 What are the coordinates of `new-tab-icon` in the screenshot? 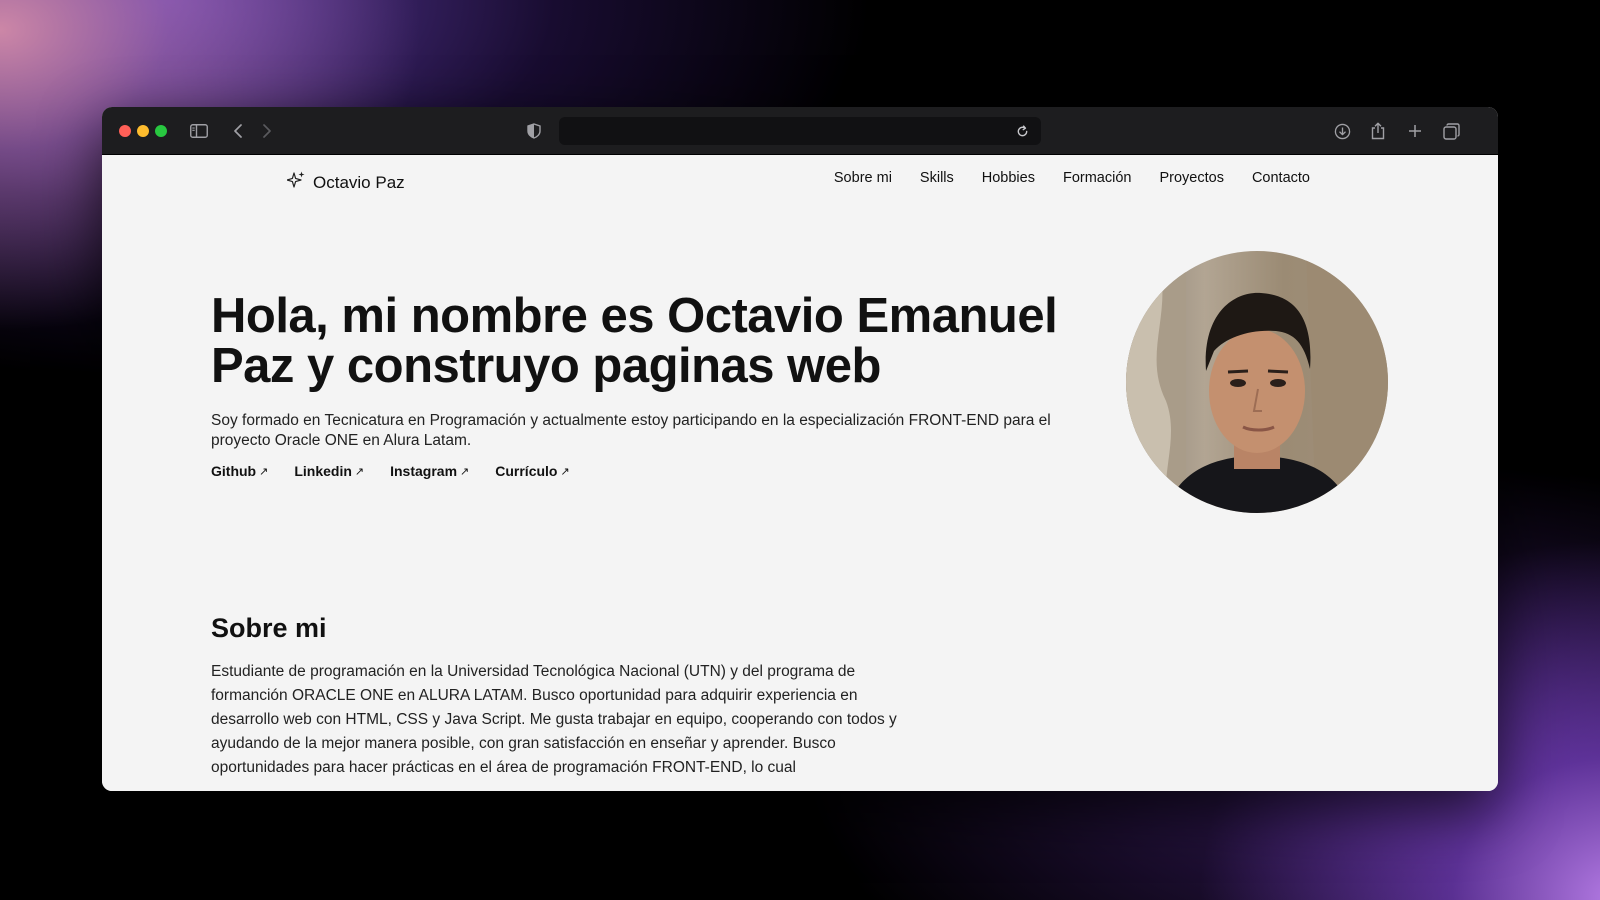 It's located at (1415, 131).